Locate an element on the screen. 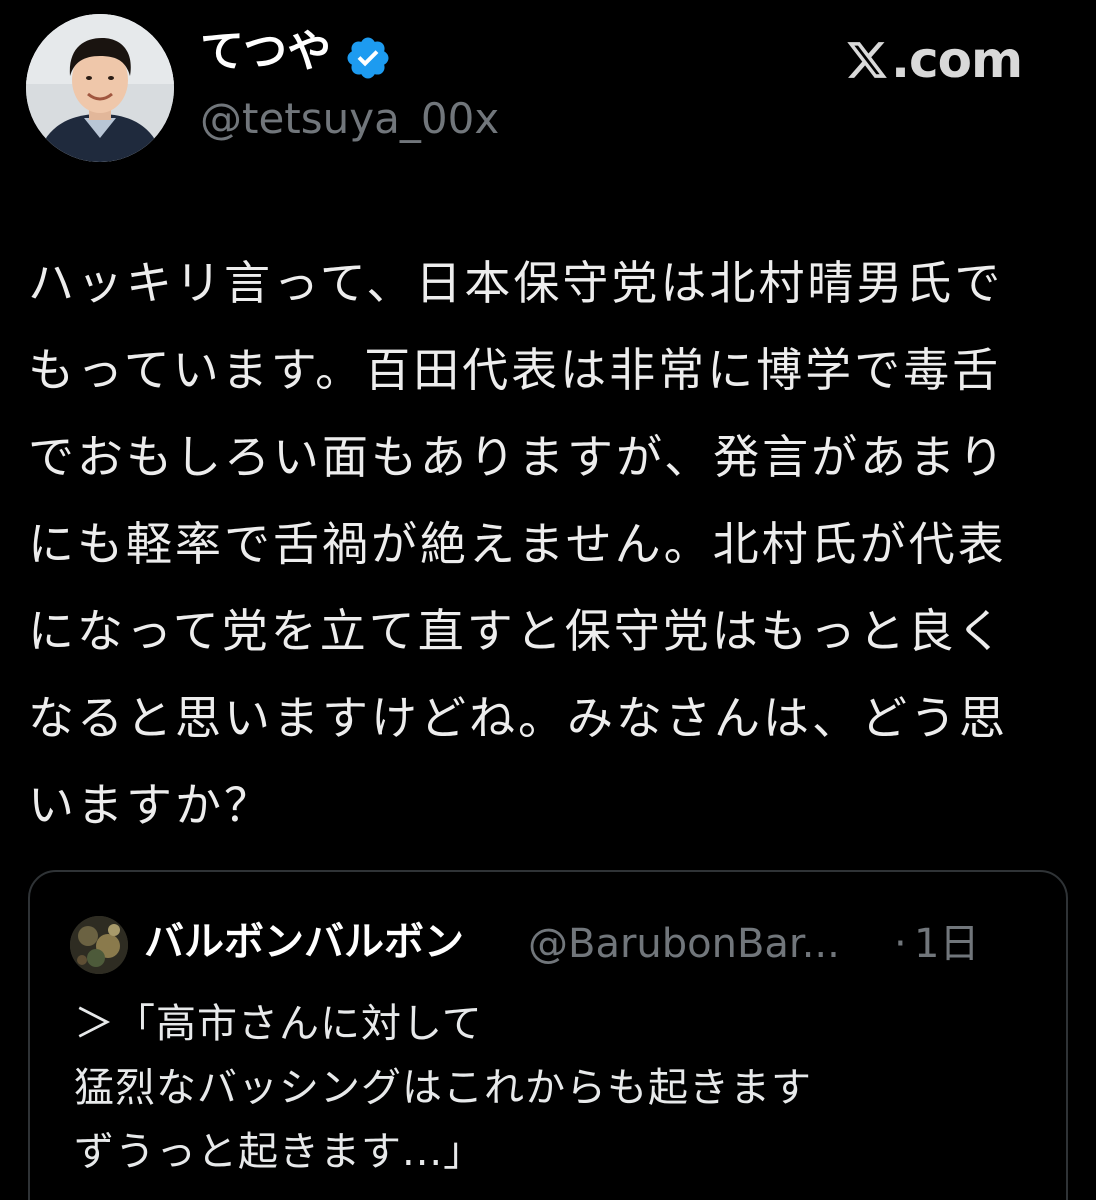 This screenshot has height=1200, width=1096. tweet-text-line: でおもしろい面もありますが、発言があまり is located at coordinates (518, 457).